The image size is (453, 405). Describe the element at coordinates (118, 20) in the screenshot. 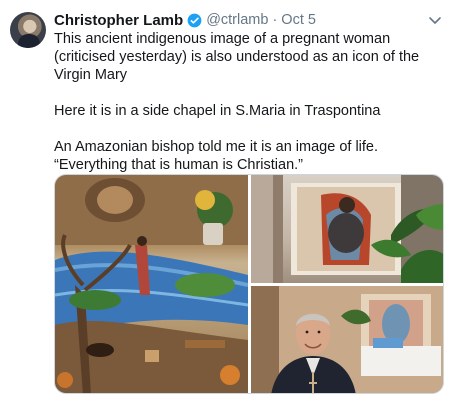

I see `author-name: Christopher Lamb` at that location.